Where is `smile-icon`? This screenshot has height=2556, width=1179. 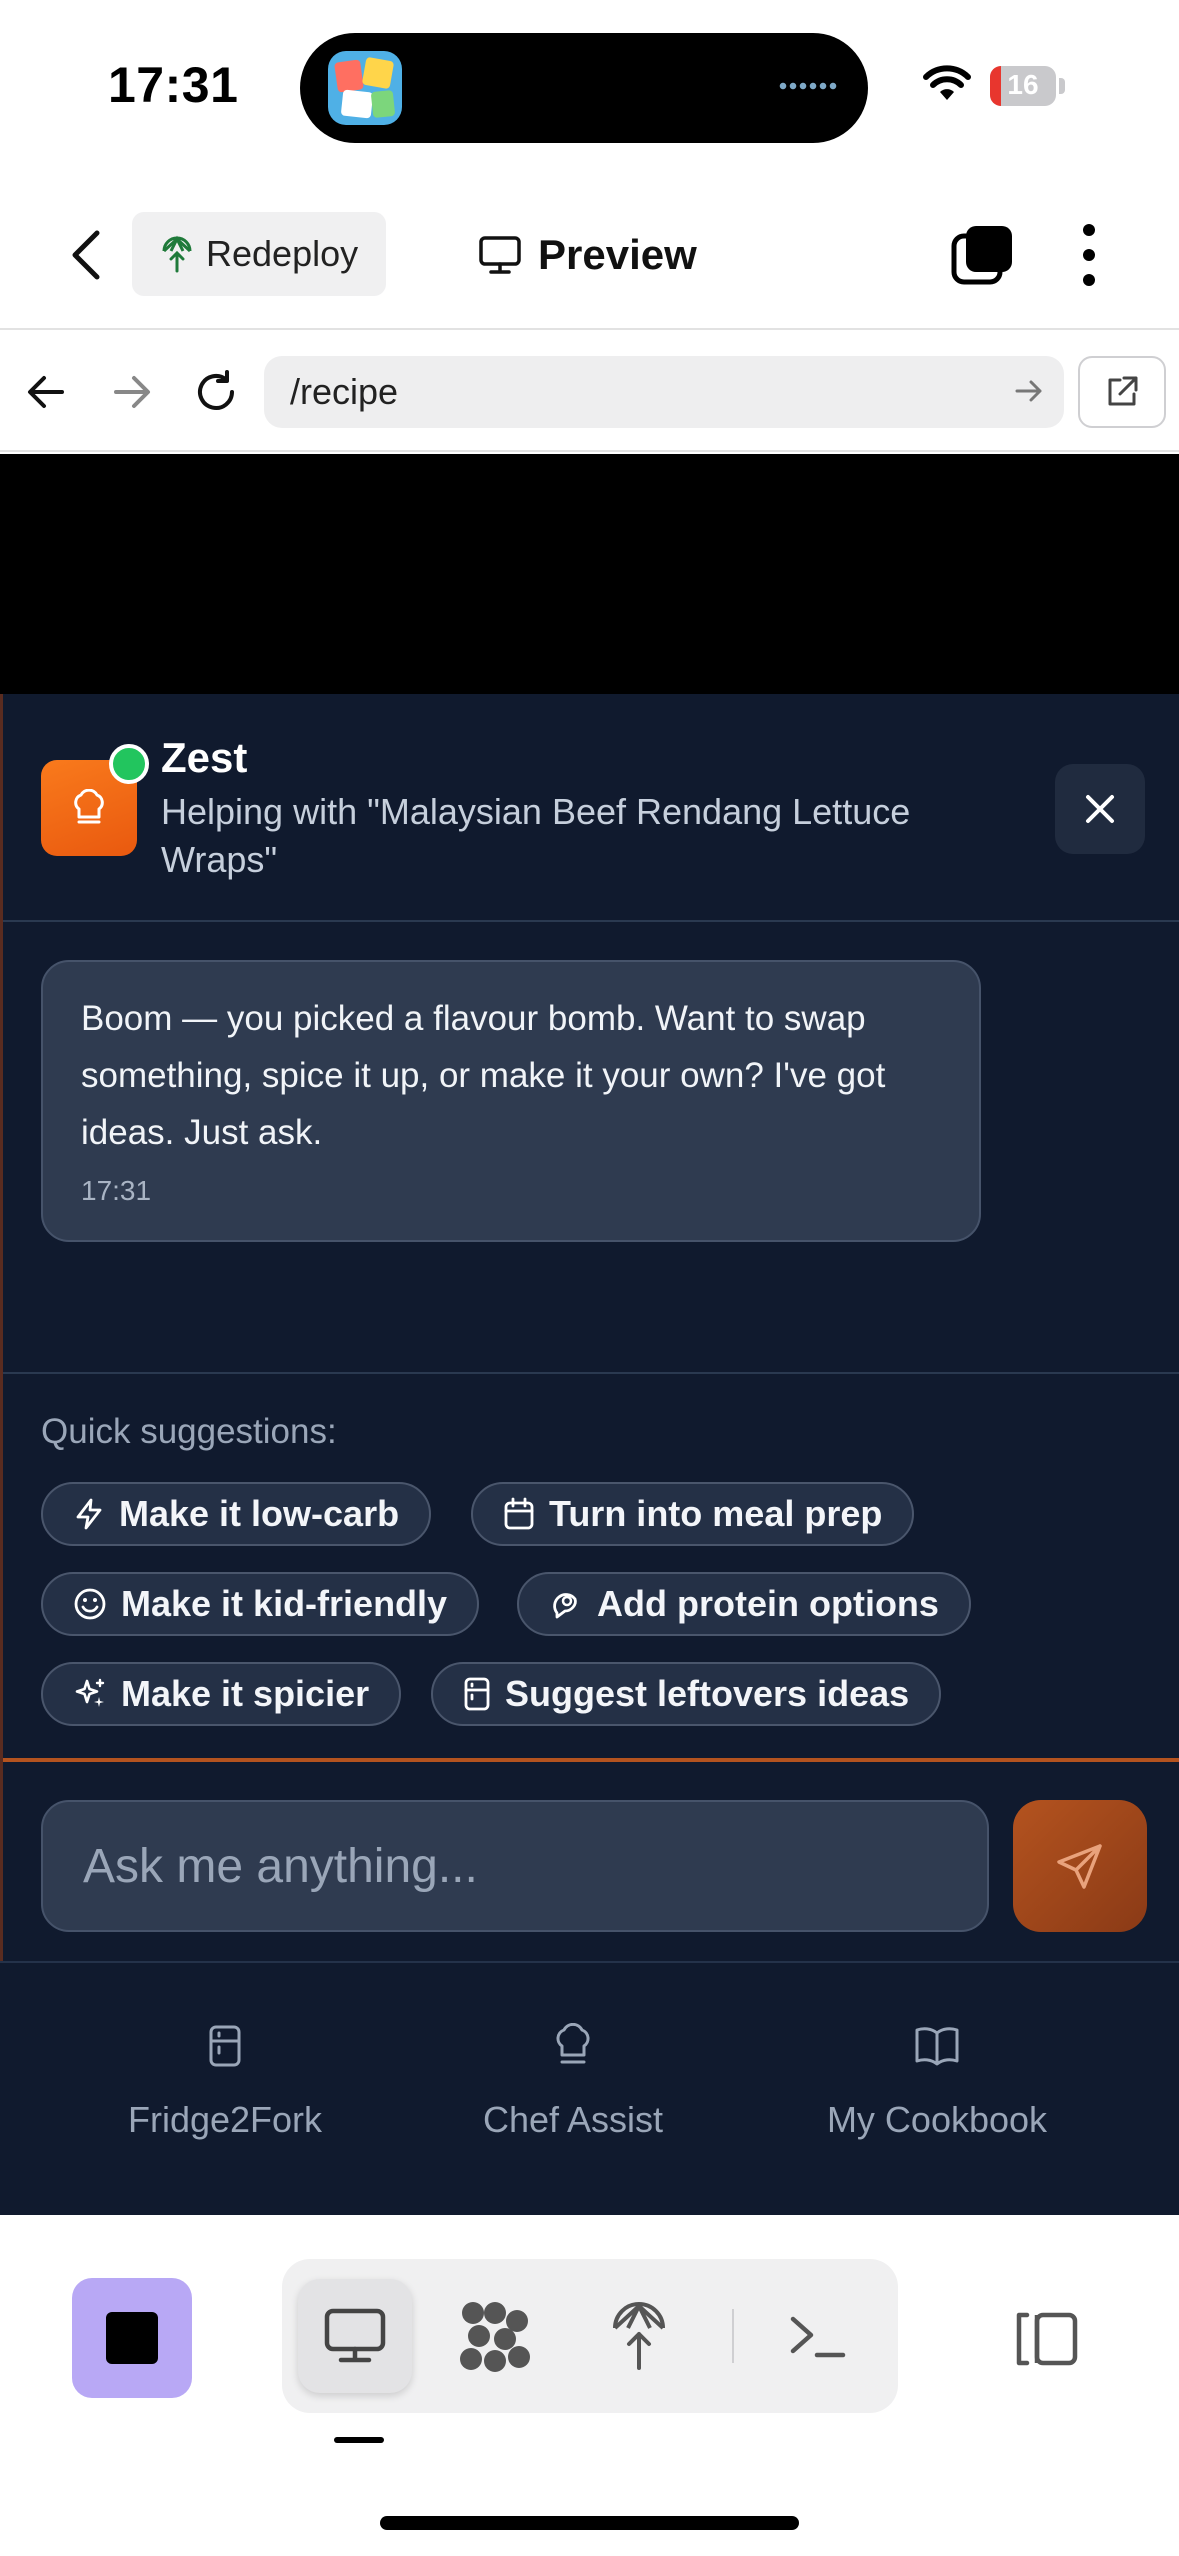 smile-icon is located at coordinates (90, 1604).